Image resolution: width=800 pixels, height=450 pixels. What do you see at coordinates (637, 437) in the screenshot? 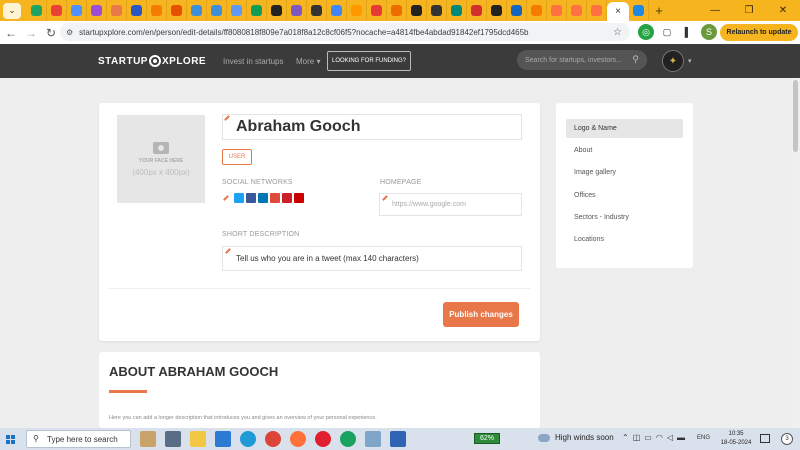
I see `network-icon: ◫` at bounding box center [637, 437].